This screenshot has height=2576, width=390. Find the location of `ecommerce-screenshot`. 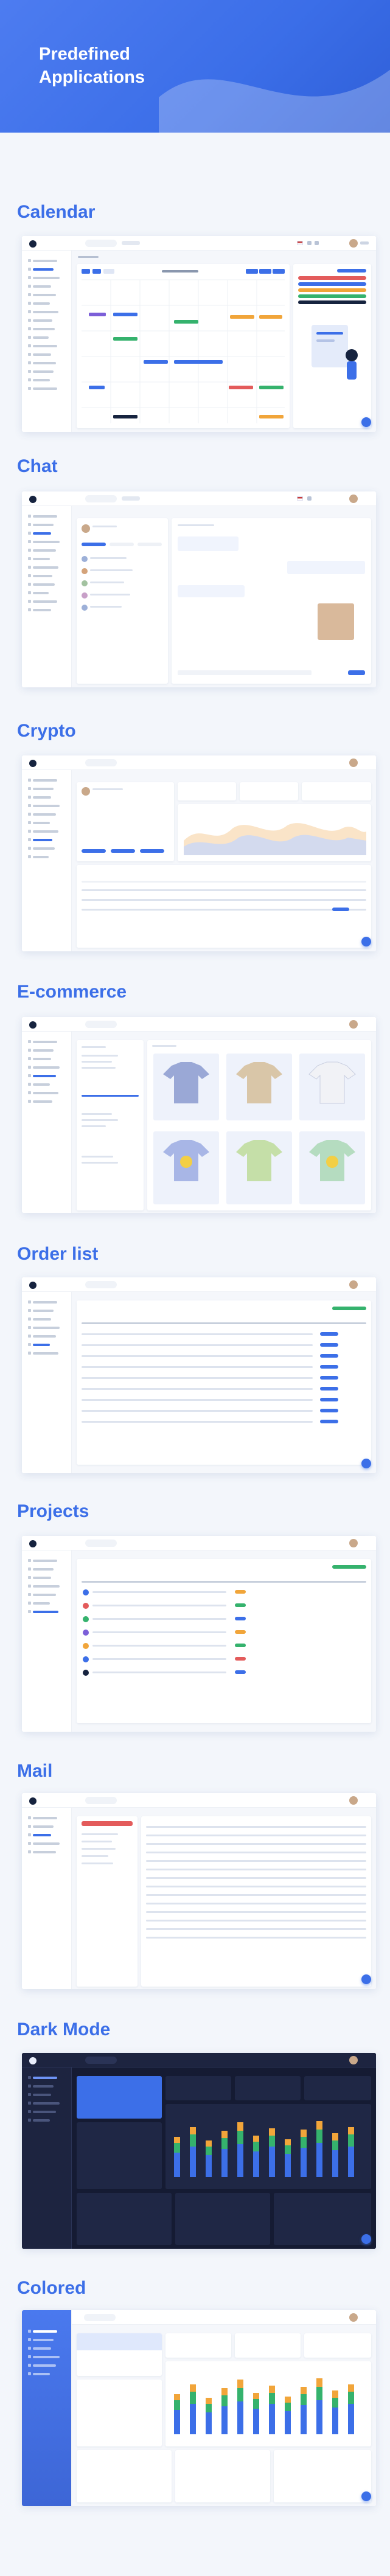

ecommerce-screenshot is located at coordinates (199, 1115).